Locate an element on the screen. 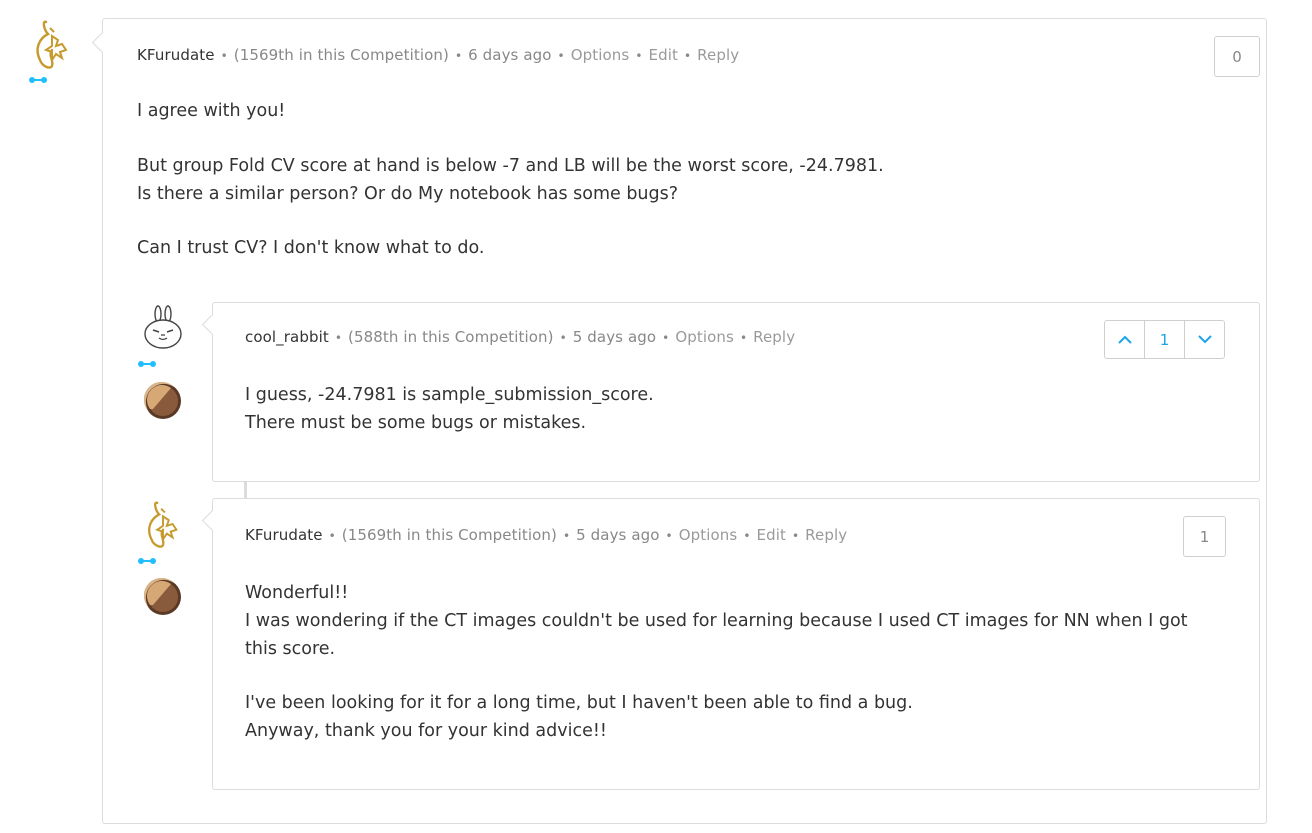 Image resolution: width=1312 pixels, height=833 pixels. vote-count-button: 1 is located at coordinates (1204, 536).